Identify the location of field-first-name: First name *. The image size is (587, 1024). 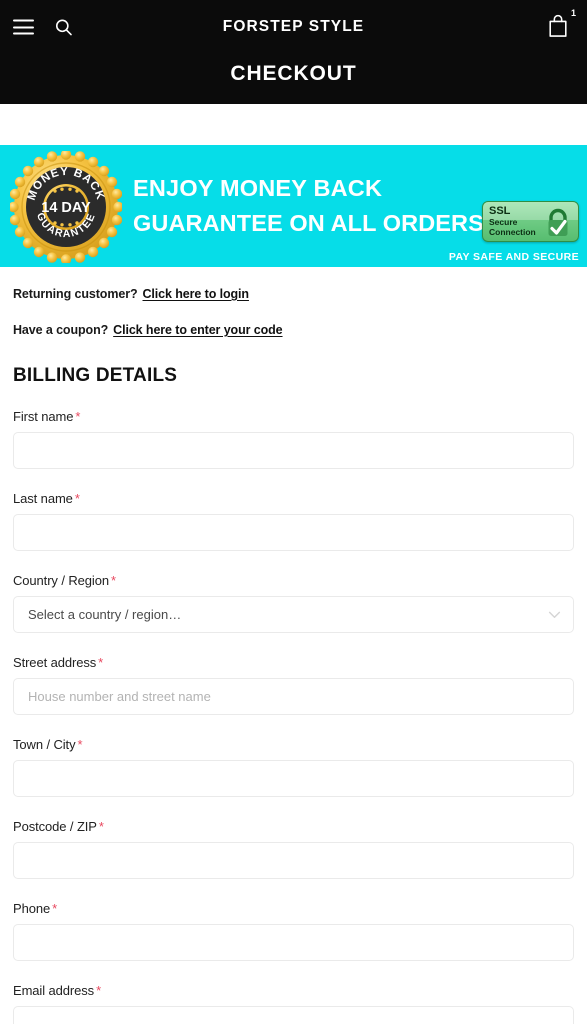
(293, 439).